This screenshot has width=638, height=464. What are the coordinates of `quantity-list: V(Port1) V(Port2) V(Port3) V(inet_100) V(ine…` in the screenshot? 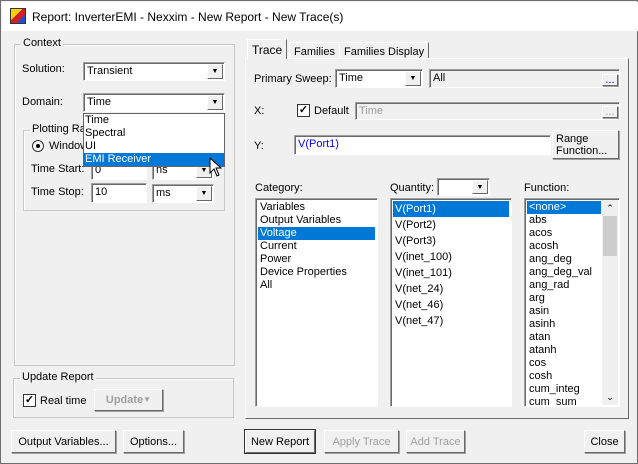 It's located at (451, 302).